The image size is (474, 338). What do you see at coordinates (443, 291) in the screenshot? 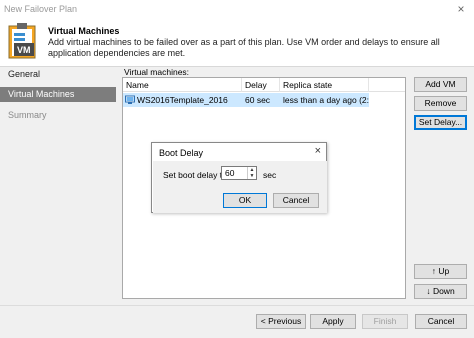
I see `move-down-label: Down` at bounding box center [443, 291].